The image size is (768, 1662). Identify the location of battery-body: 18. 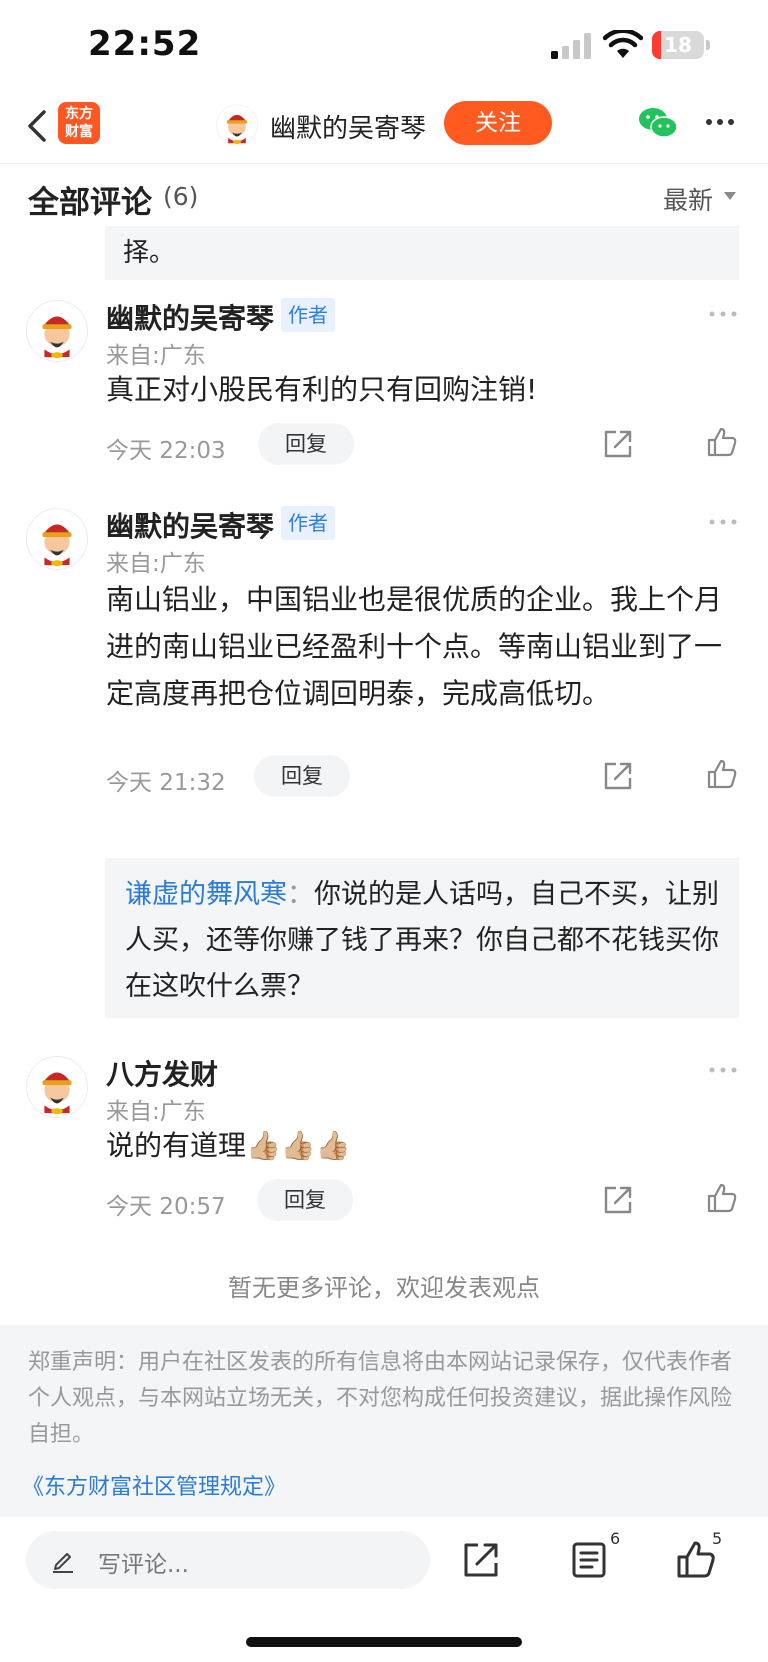
(678, 45).